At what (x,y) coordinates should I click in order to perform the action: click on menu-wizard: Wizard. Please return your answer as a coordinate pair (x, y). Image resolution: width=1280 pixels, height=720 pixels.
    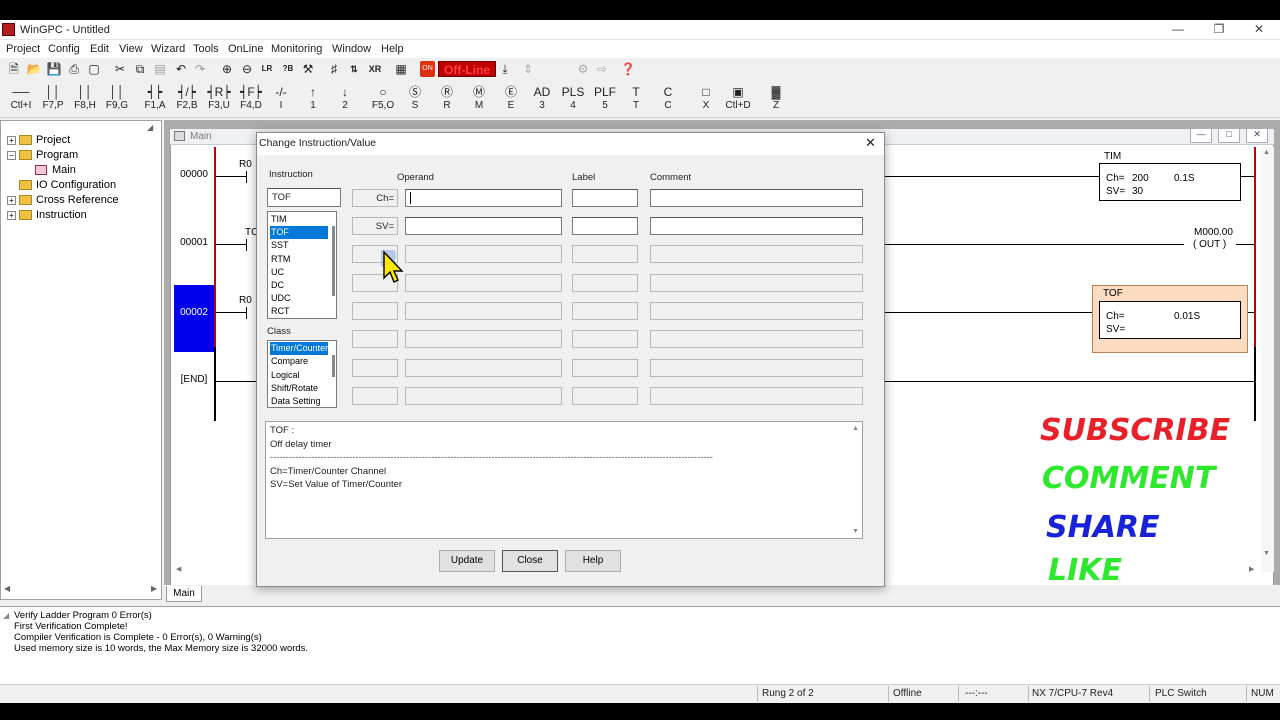
    Looking at the image, I should click on (168, 49).